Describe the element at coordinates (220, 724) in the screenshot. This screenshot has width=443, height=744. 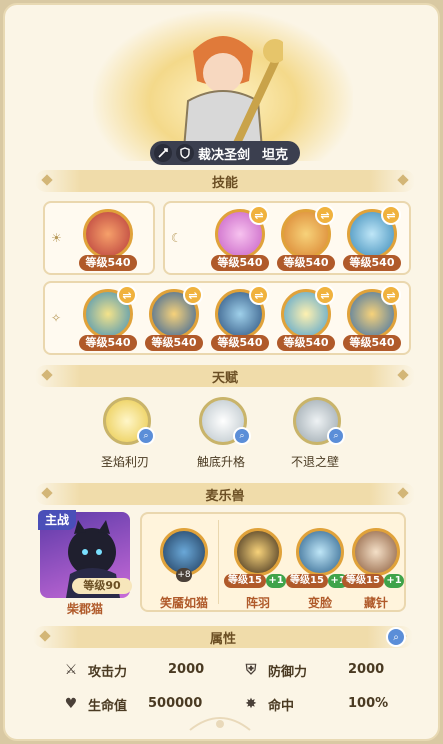
I see `bottom-ornament-icon` at that location.